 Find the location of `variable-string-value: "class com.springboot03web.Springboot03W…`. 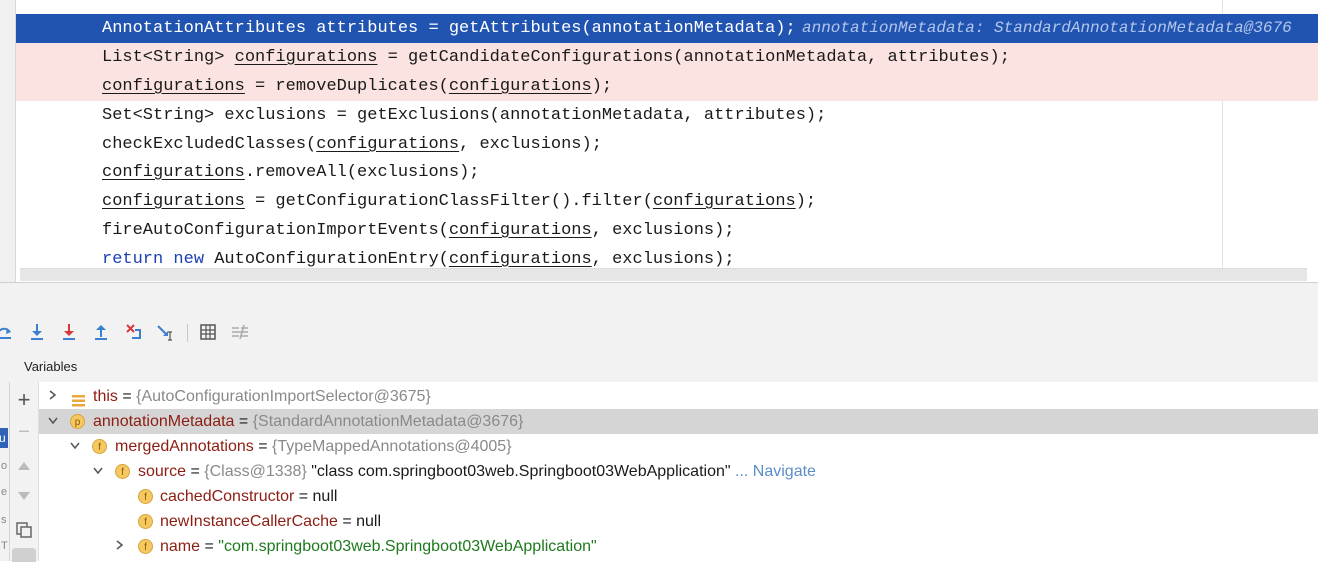

variable-string-value: "class com.springboot03web.Springboot03W… is located at coordinates (518, 471).